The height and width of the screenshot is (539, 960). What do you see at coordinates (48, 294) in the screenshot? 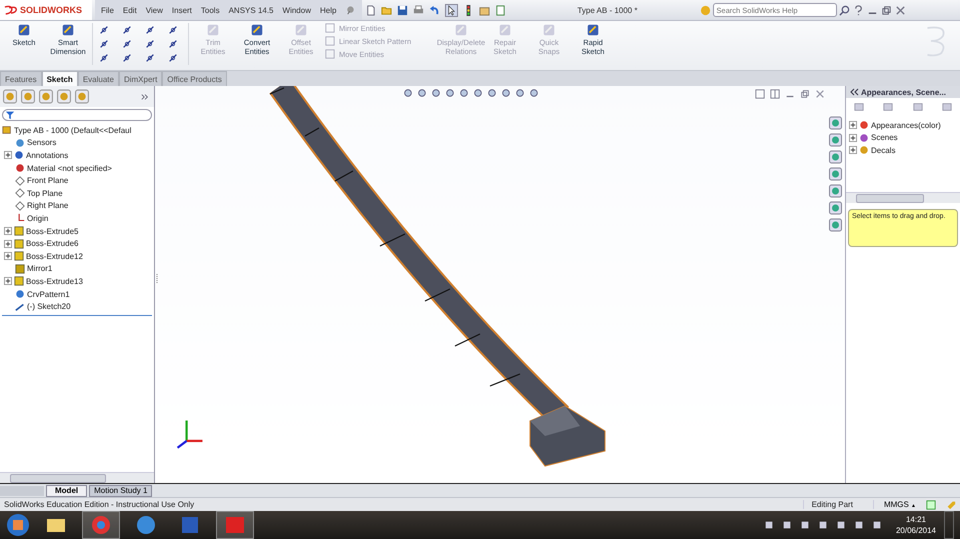
I see `tree-item-label: CrvPattern1` at bounding box center [48, 294].